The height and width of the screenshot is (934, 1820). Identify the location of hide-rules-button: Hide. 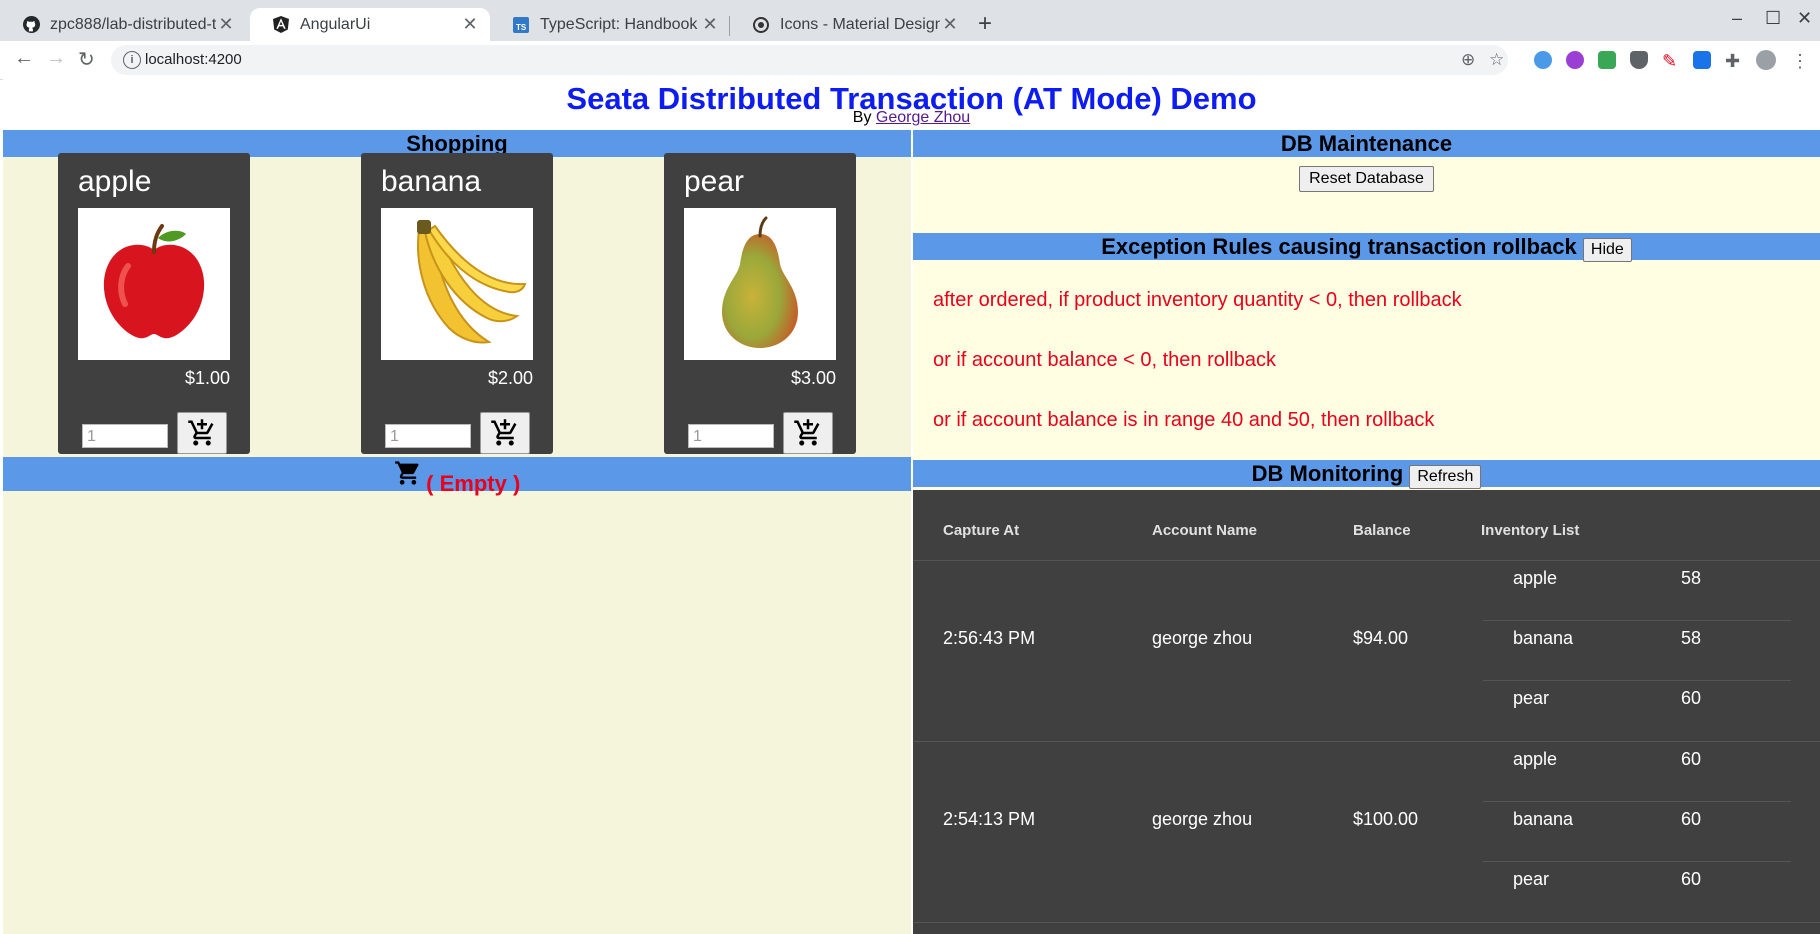
(1607, 250).